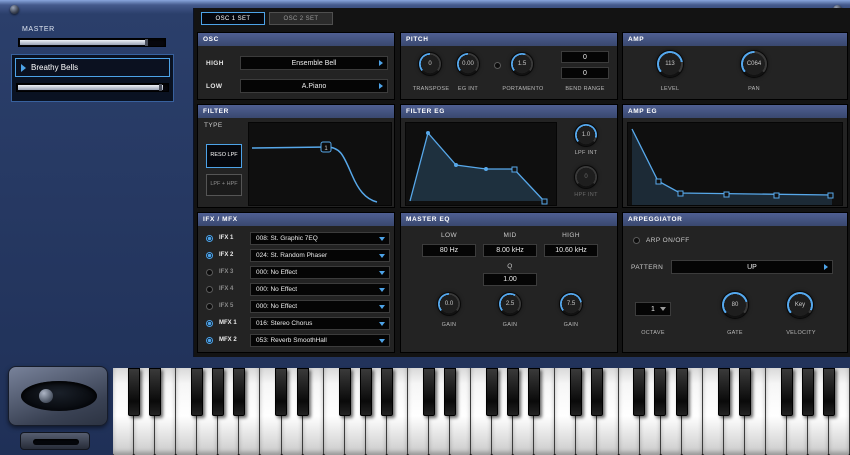 The height and width of the screenshot is (455, 850). Describe the element at coordinates (481, 164) in the screenshot. I see `filter-eg-graph` at that location.